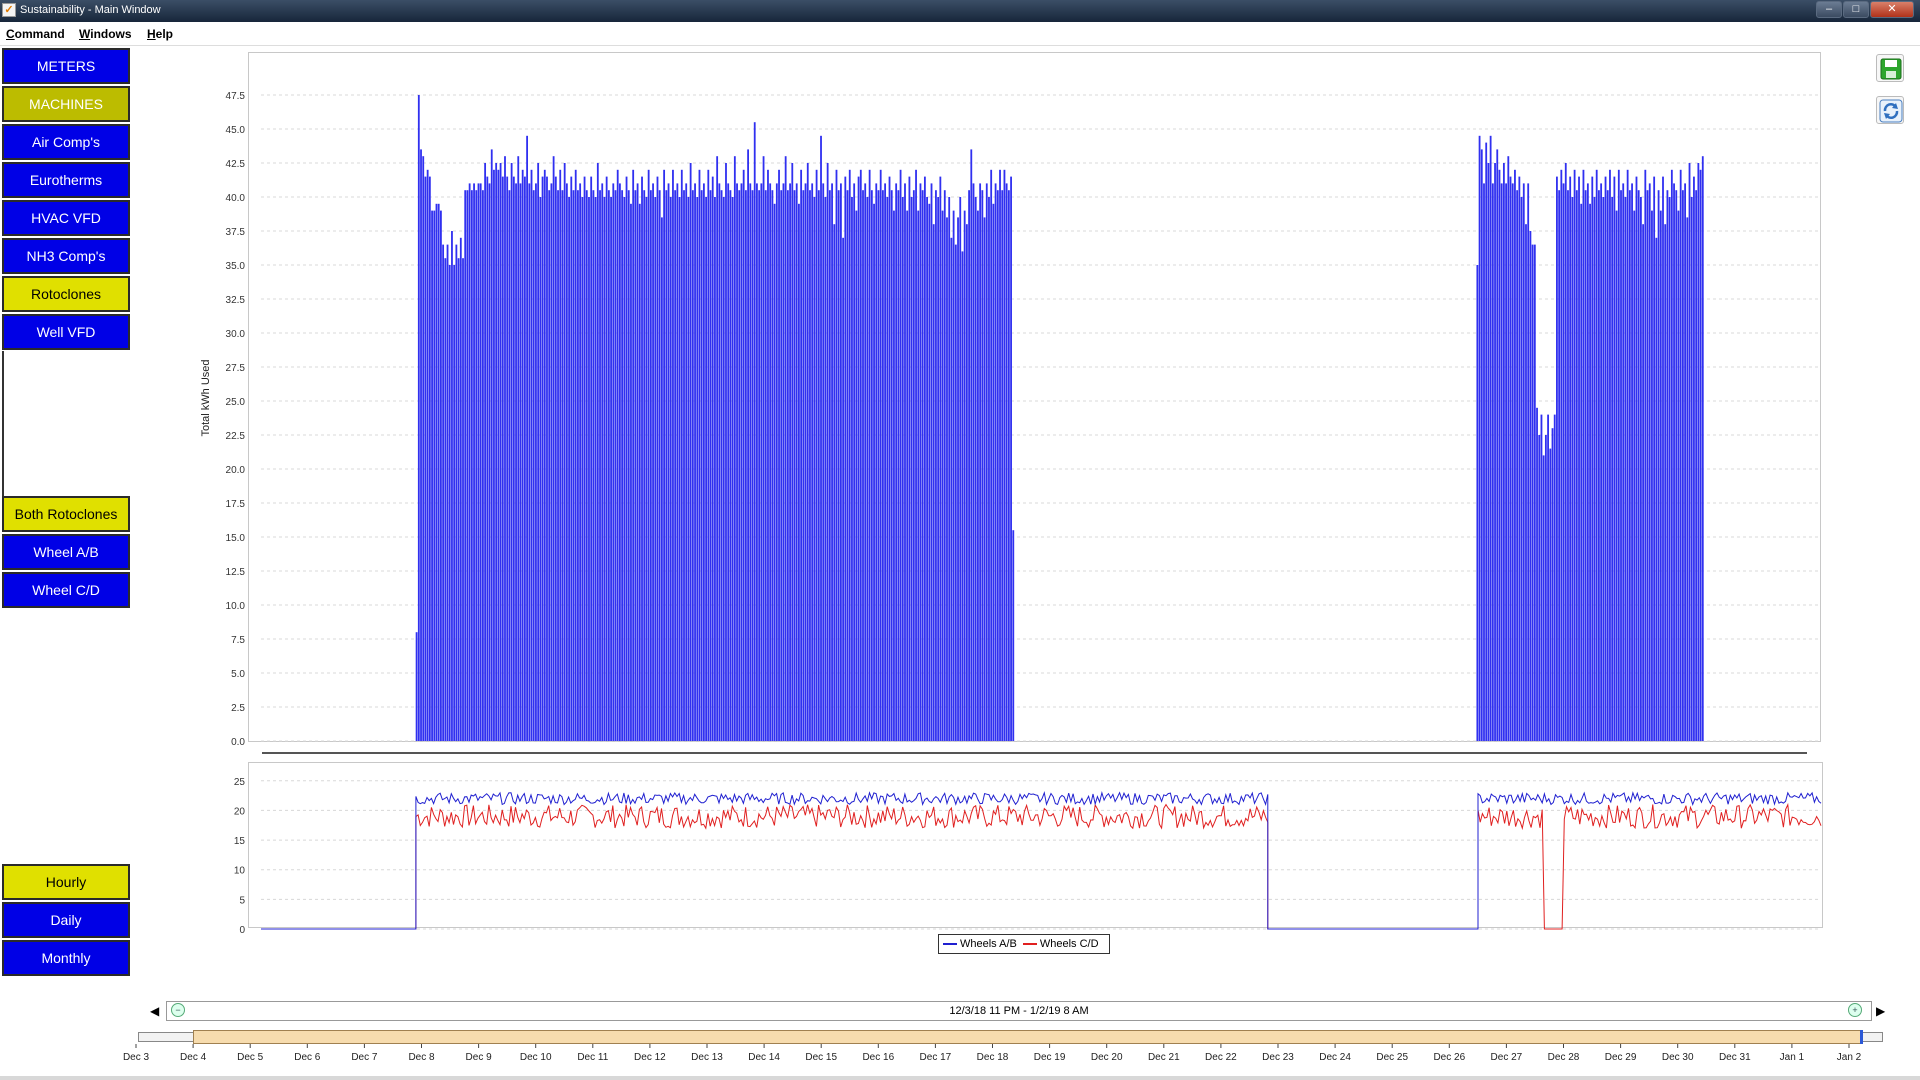 Image resolution: width=1920 pixels, height=1080 pixels. What do you see at coordinates (66, 180) in the screenshot?
I see `nav-eurotherms-button: Eurotherms` at bounding box center [66, 180].